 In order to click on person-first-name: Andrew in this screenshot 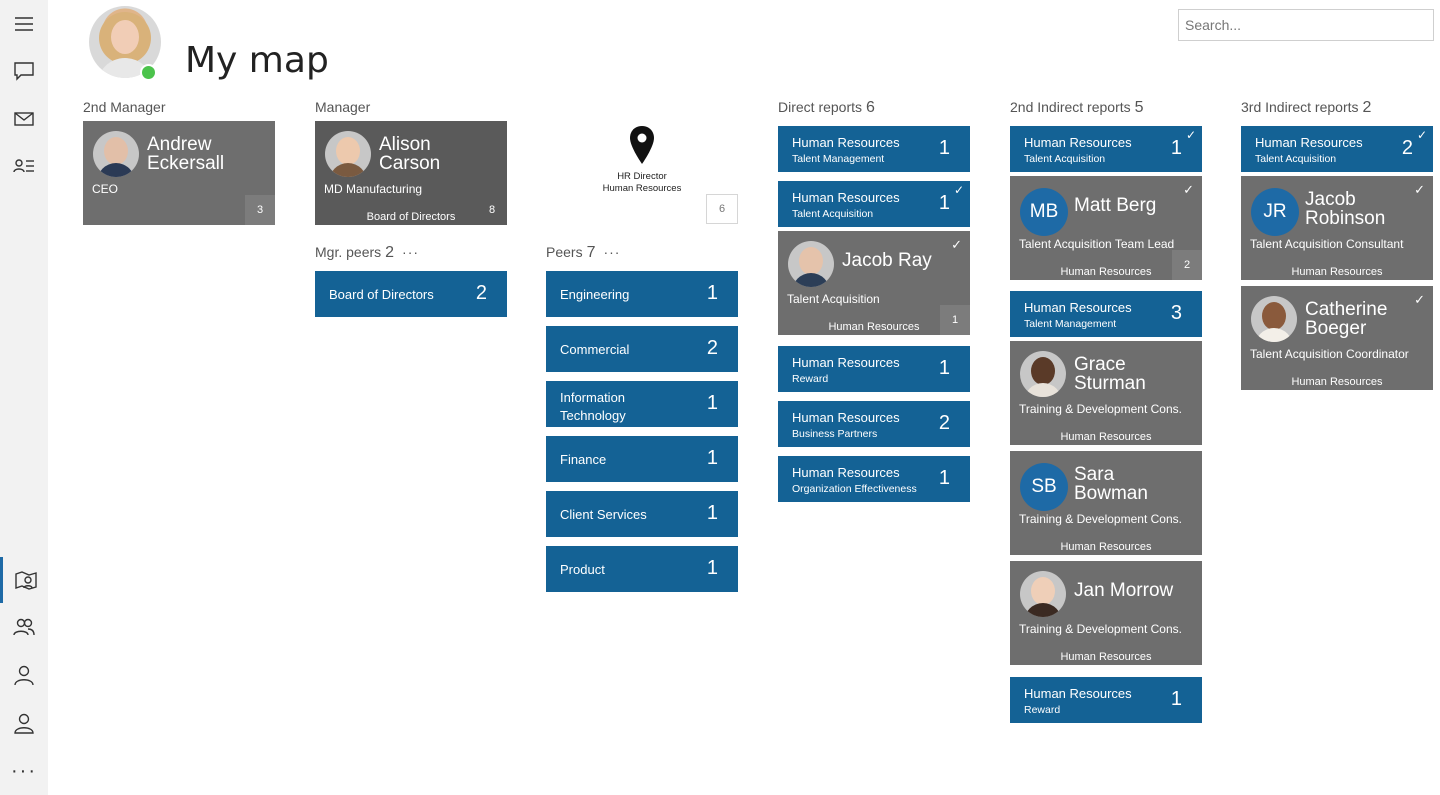, I will do `click(179, 144)`.